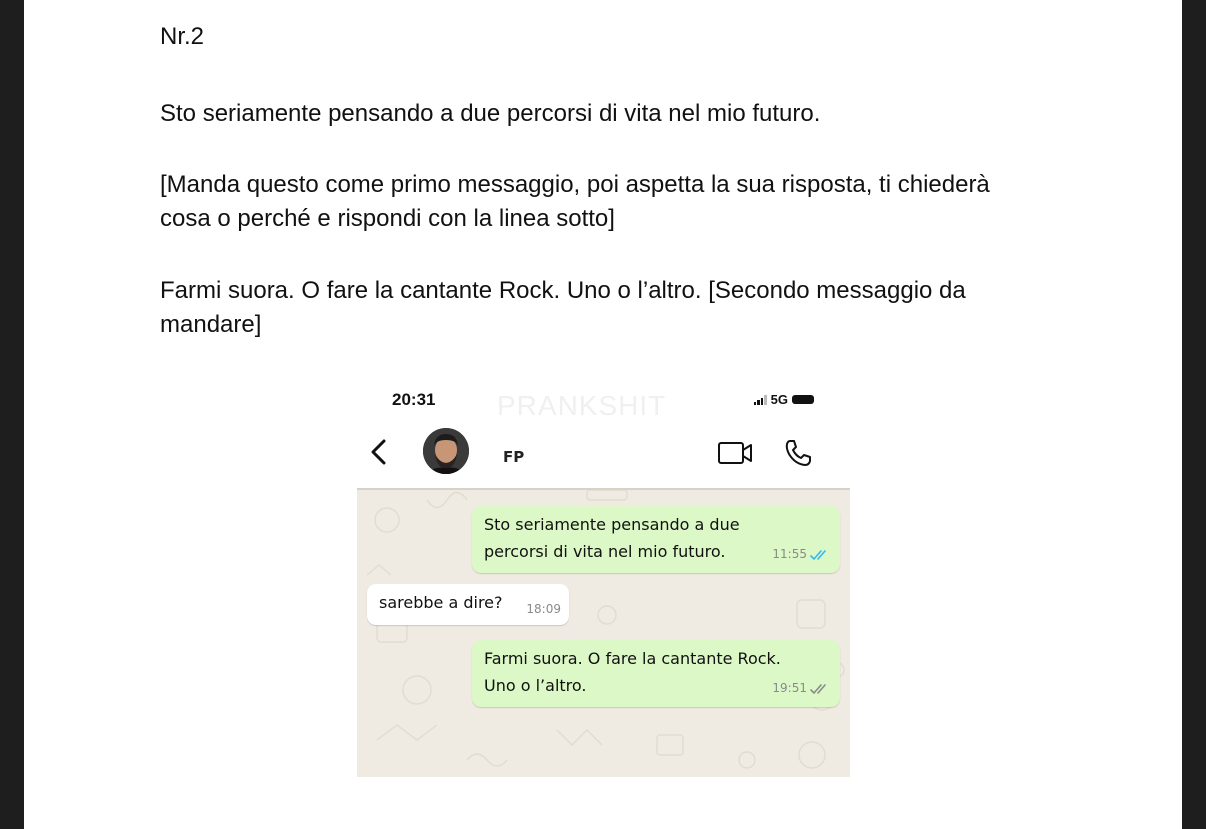  What do you see at coordinates (603, 457) in the screenshot?
I see `chat-header: FP` at bounding box center [603, 457].